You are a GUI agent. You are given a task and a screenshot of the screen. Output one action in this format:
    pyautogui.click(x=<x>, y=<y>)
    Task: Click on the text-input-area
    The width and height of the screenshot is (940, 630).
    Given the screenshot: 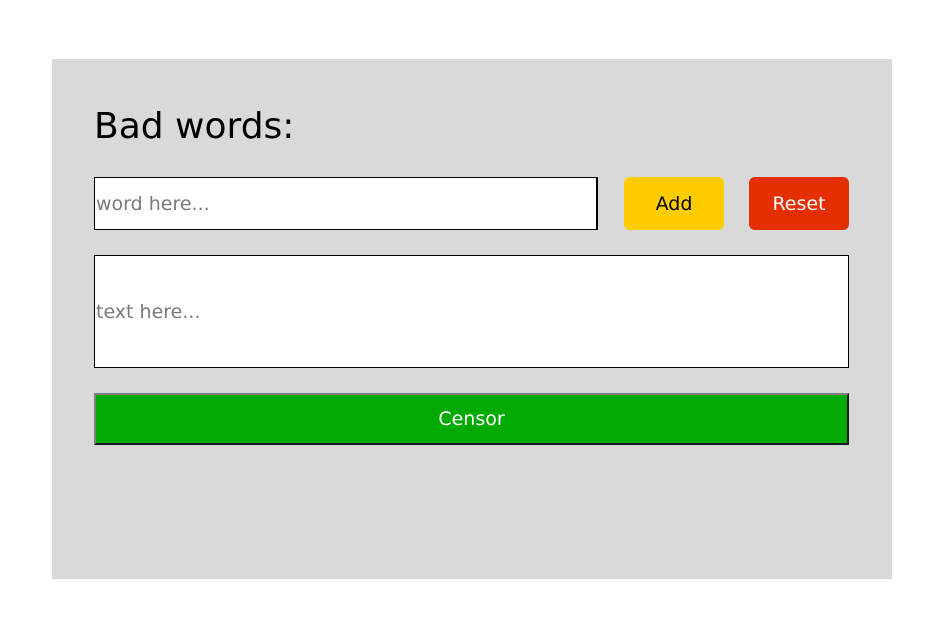 What is the action you would take?
    pyautogui.click(x=471, y=311)
    